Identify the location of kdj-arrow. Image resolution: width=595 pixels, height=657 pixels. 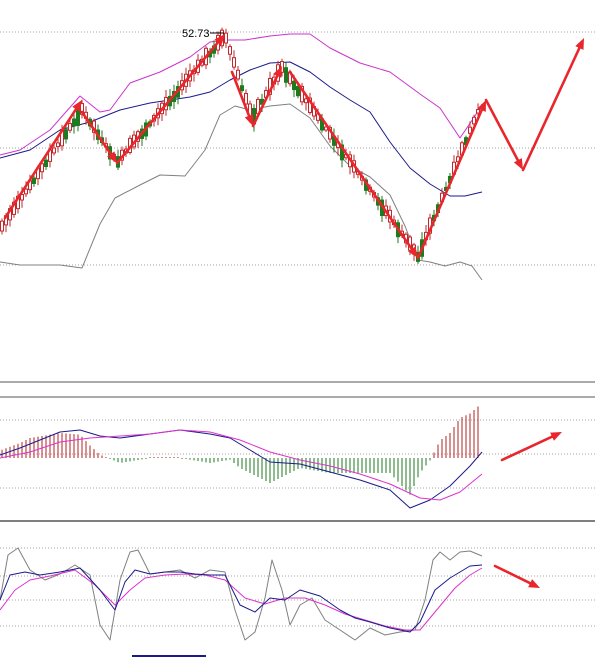
(516, 576).